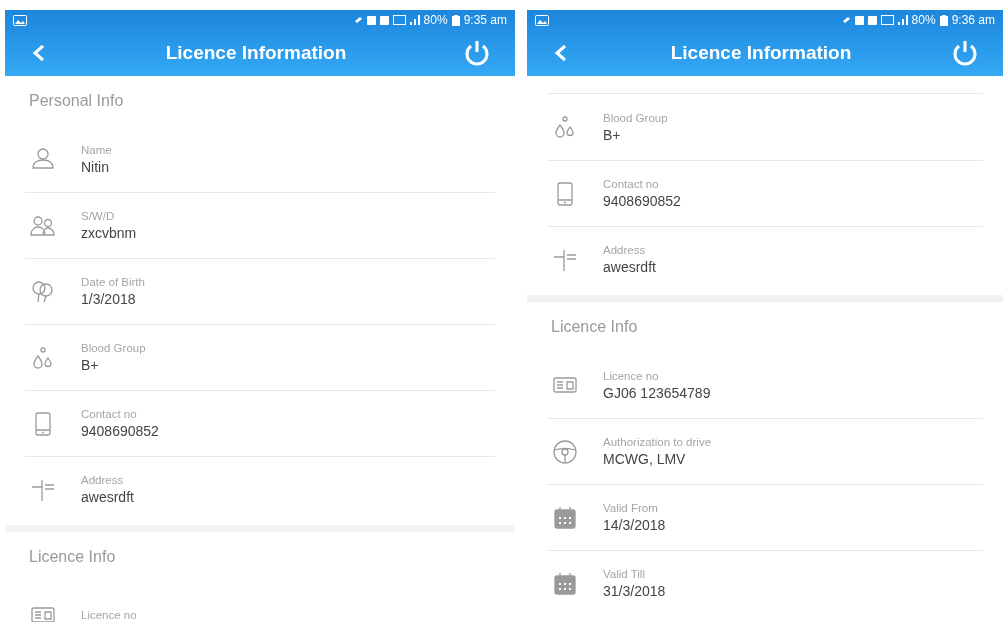 This screenshot has width=1003, height=622. What do you see at coordinates (645, 459) in the screenshot?
I see `field-value: MCWG, LMV` at bounding box center [645, 459].